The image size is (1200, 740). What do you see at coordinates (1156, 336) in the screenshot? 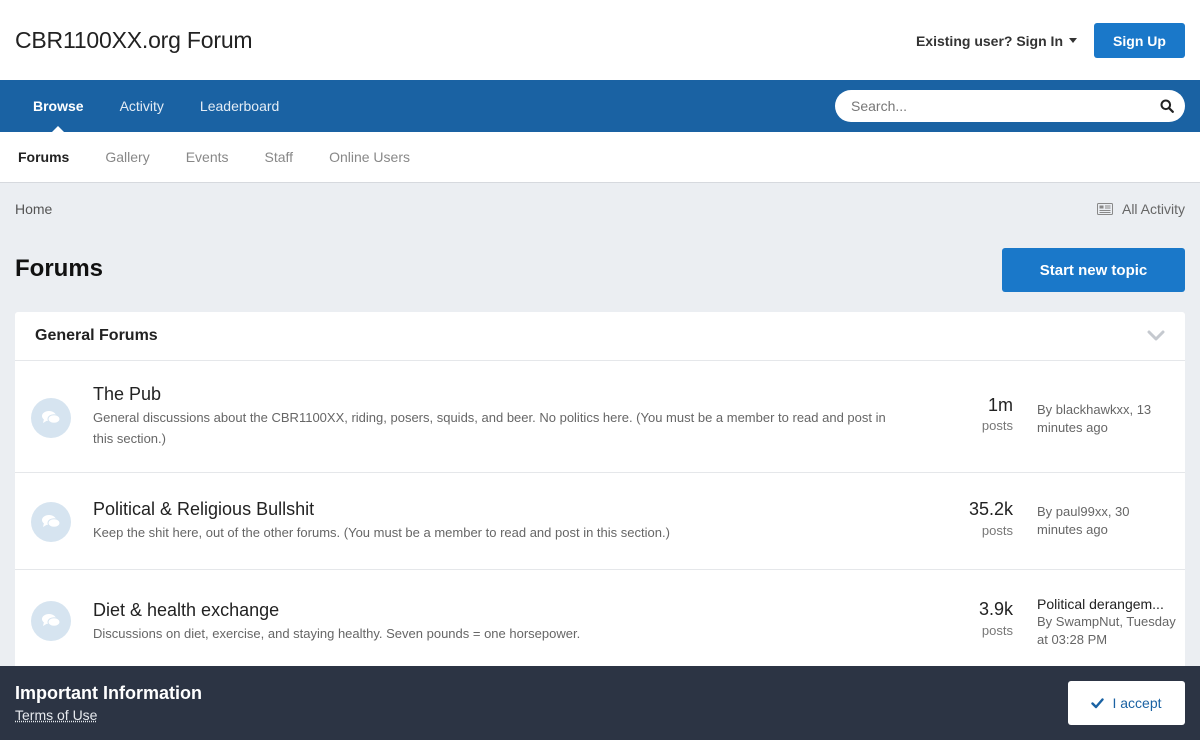
I see `chevron-down-icon` at bounding box center [1156, 336].